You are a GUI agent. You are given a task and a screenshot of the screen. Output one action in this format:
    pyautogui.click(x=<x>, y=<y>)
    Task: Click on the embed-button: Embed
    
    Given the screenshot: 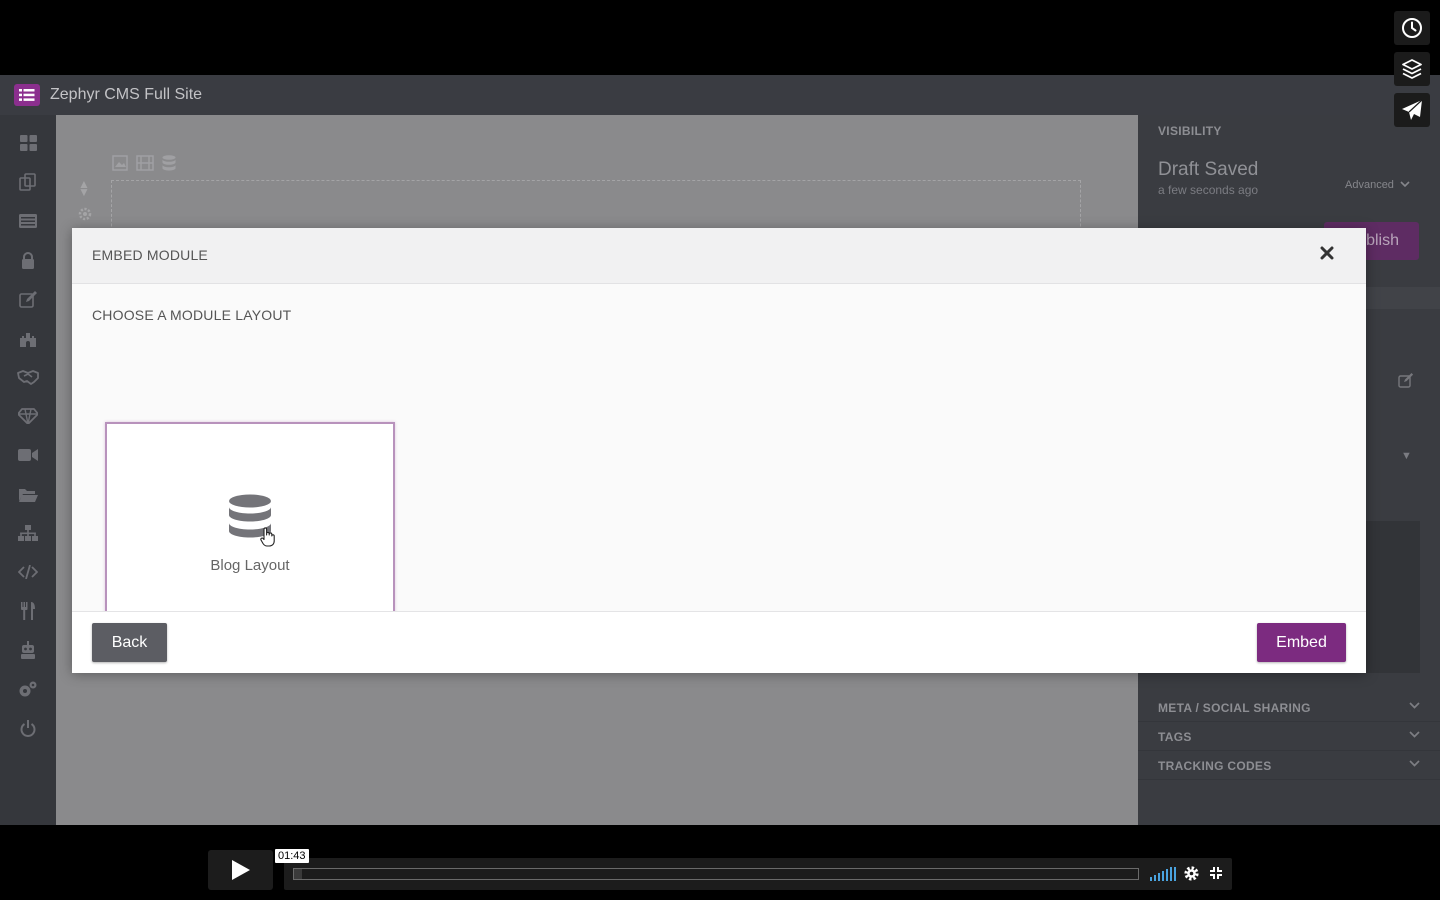 What is the action you would take?
    pyautogui.click(x=1301, y=642)
    